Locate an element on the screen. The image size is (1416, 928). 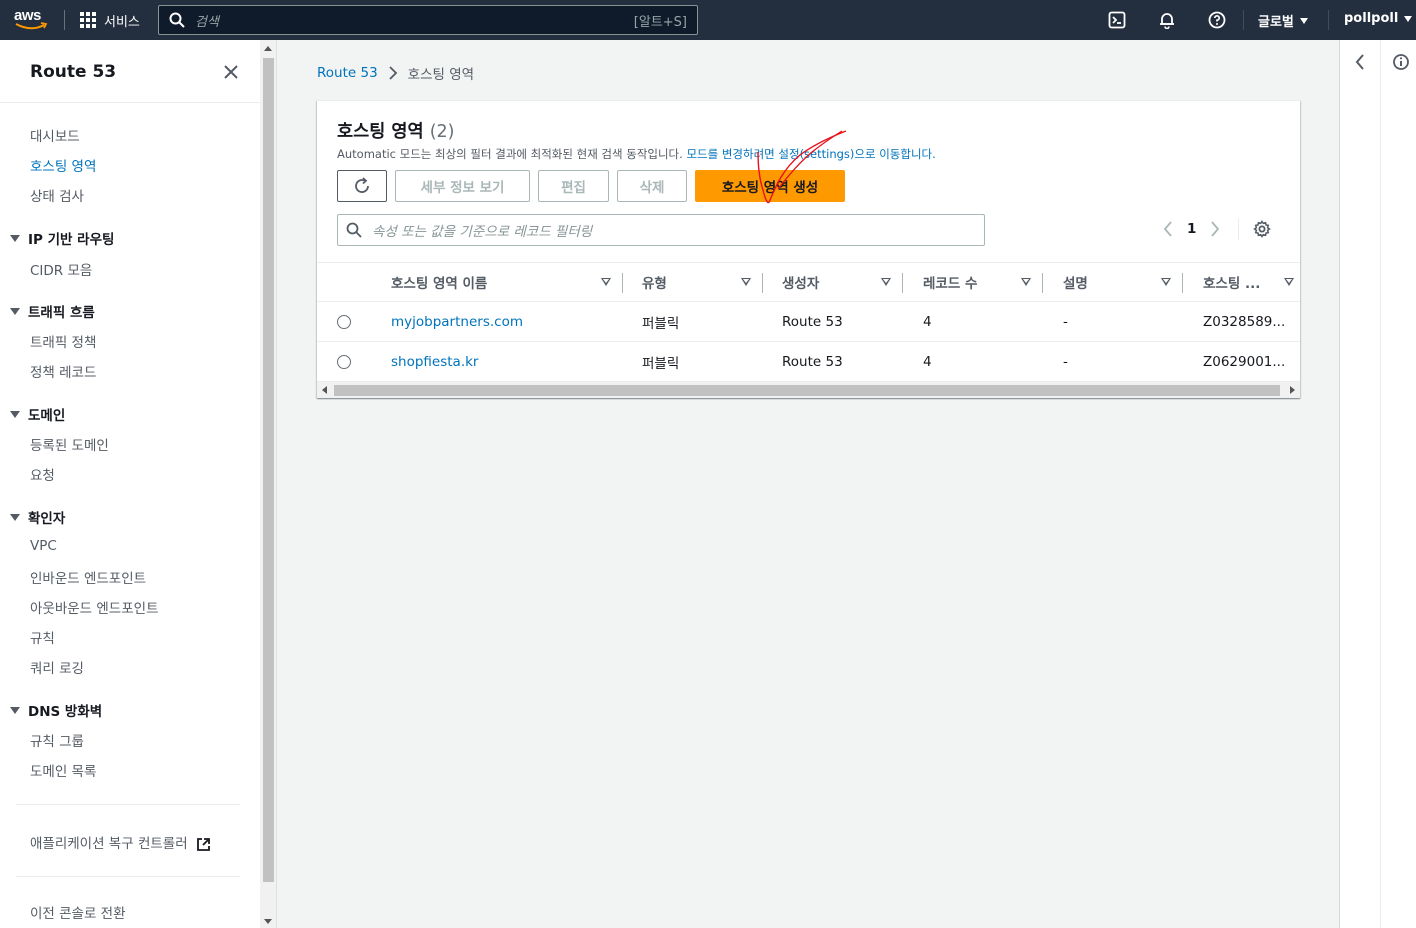
sidebar-item-rules: 규칙 is located at coordinates (42, 637).